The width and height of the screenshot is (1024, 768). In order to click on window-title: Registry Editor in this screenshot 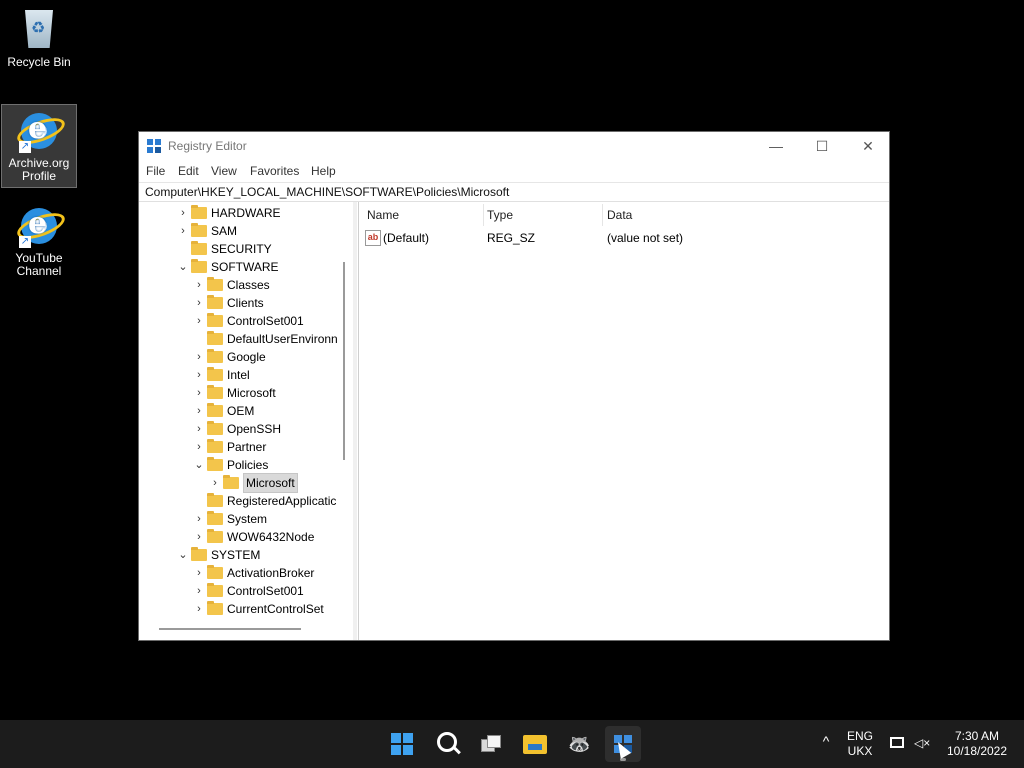, I will do `click(207, 146)`.